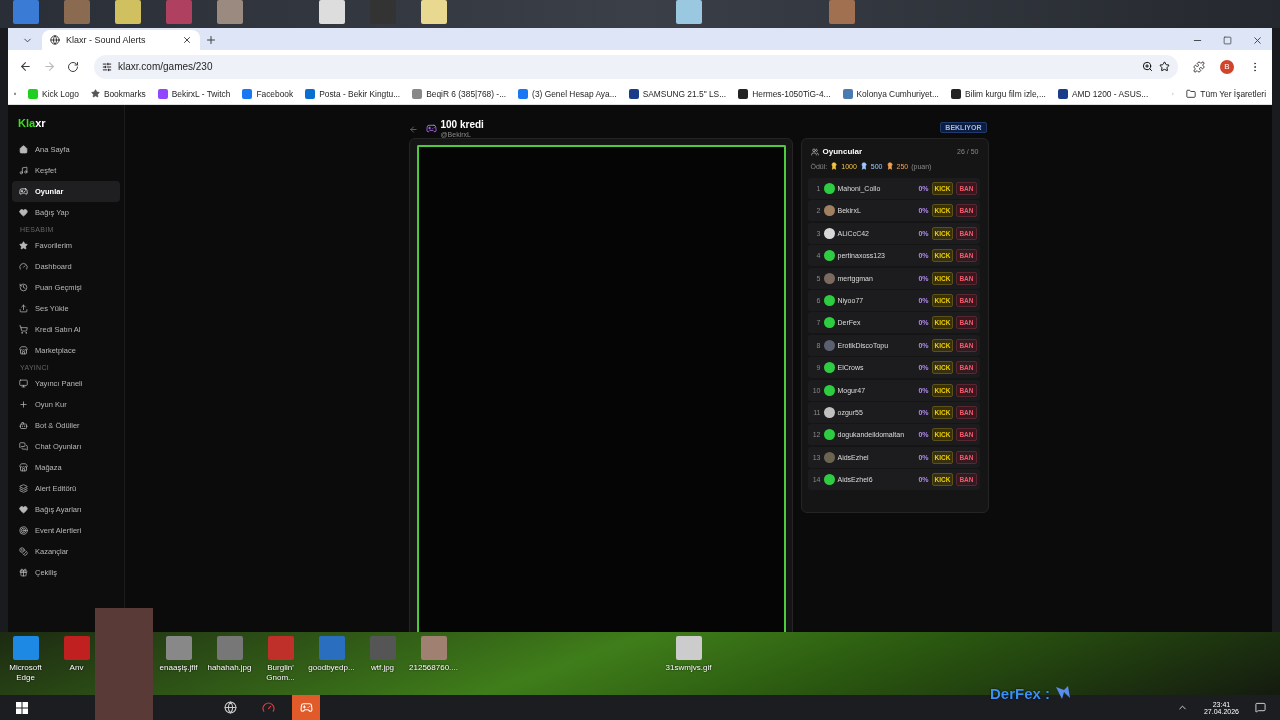 The image size is (1280, 720). What do you see at coordinates (23, 170) in the screenshot?
I see `music-note-icon` at bounding box center [23, 170].